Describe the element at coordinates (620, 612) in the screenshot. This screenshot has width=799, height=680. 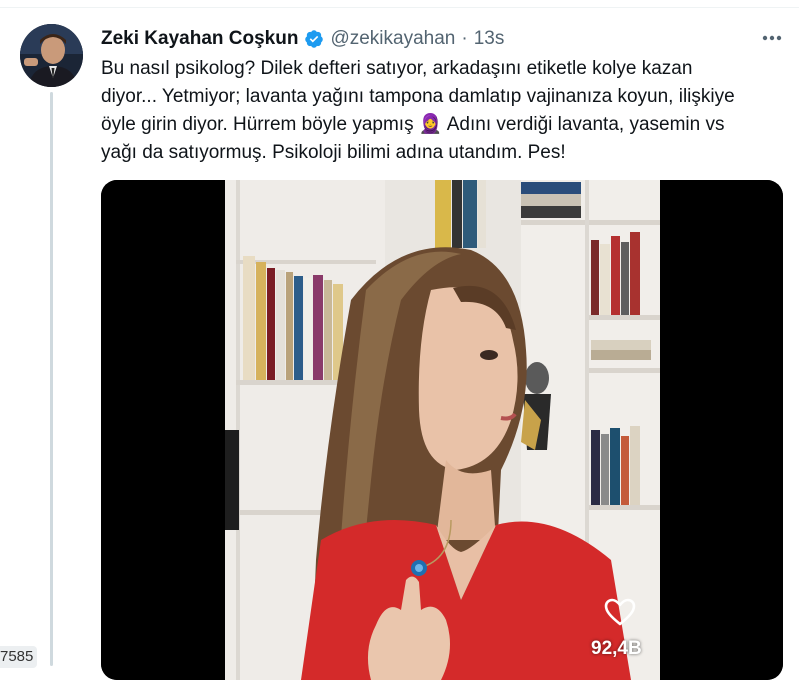
I see `heart-icon` at that location.